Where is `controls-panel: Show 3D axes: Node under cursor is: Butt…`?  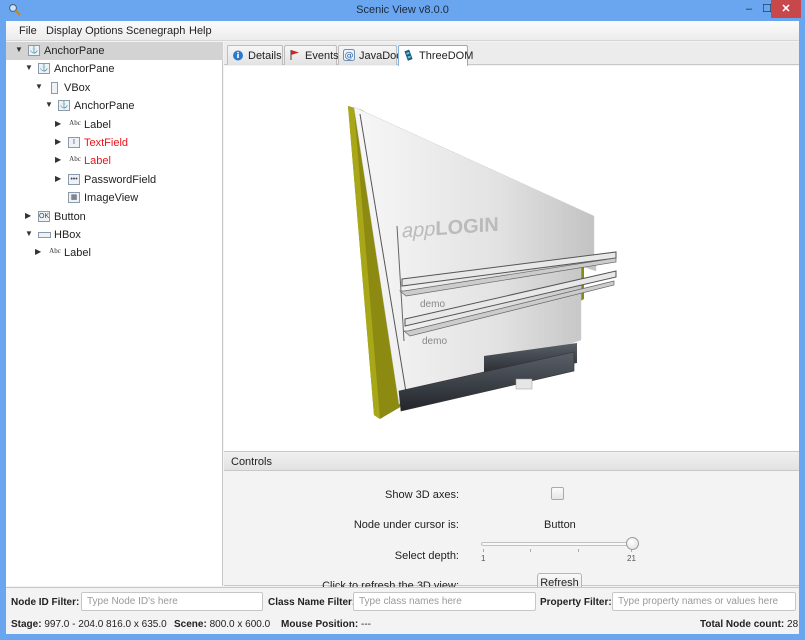 controls-panel: Show 3D axes: Node under cursor is: Butt… is located at coordinates (511, 533).